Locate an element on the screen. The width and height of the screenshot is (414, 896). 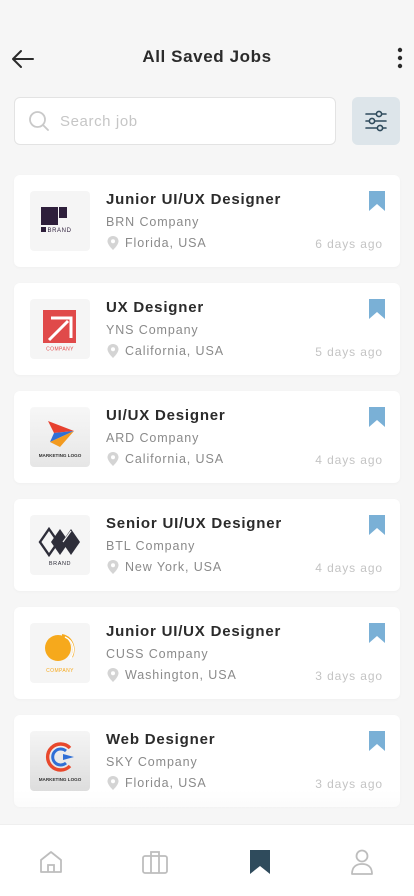
job-title: Senior UI/UX Designer is located at coordinates (194, 523).